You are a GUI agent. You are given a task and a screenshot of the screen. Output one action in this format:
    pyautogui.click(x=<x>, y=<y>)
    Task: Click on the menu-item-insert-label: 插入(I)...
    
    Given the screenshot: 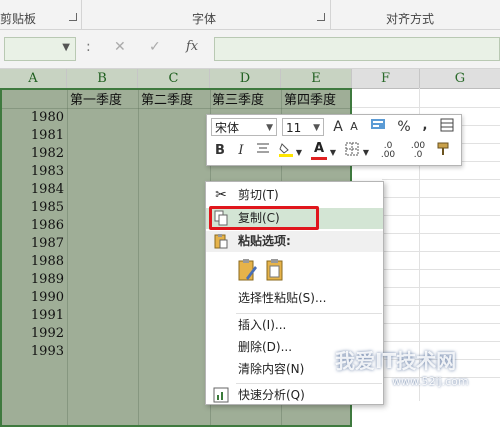 What is the action you would take?
    pyautogui.click(x=262, y=325)
    